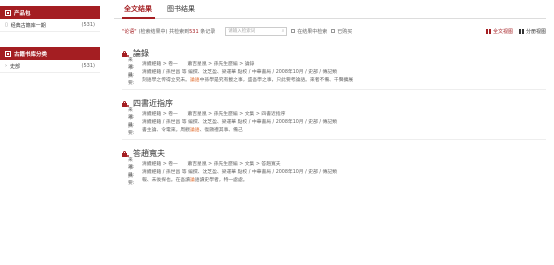 This screenshot has width=554, height=265. I want to click on excerpt-text: 中孫學是究有載之事，盛吾學之事，只此要考論語。來者不備、千聲擴展, so click(276, 80).